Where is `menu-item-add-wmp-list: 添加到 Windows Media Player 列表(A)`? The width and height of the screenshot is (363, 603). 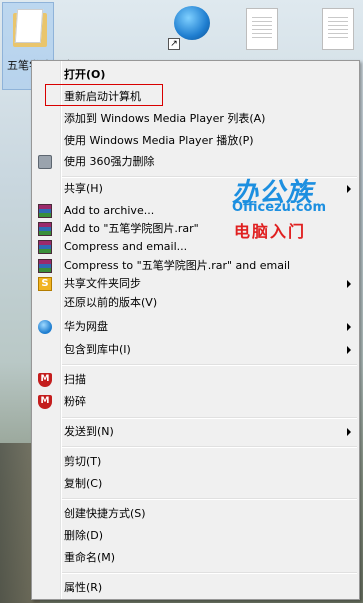 menu-item-add-wmp-list: 添加到 Windows Media Player 列表(A) is located at coordinates (195, 119).